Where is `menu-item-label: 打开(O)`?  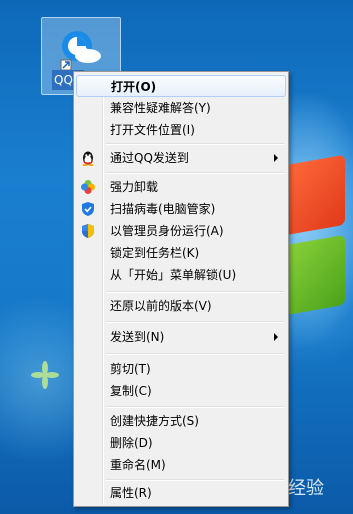
menu-item-label: 打开(O) is located at coordinates (134, 87).